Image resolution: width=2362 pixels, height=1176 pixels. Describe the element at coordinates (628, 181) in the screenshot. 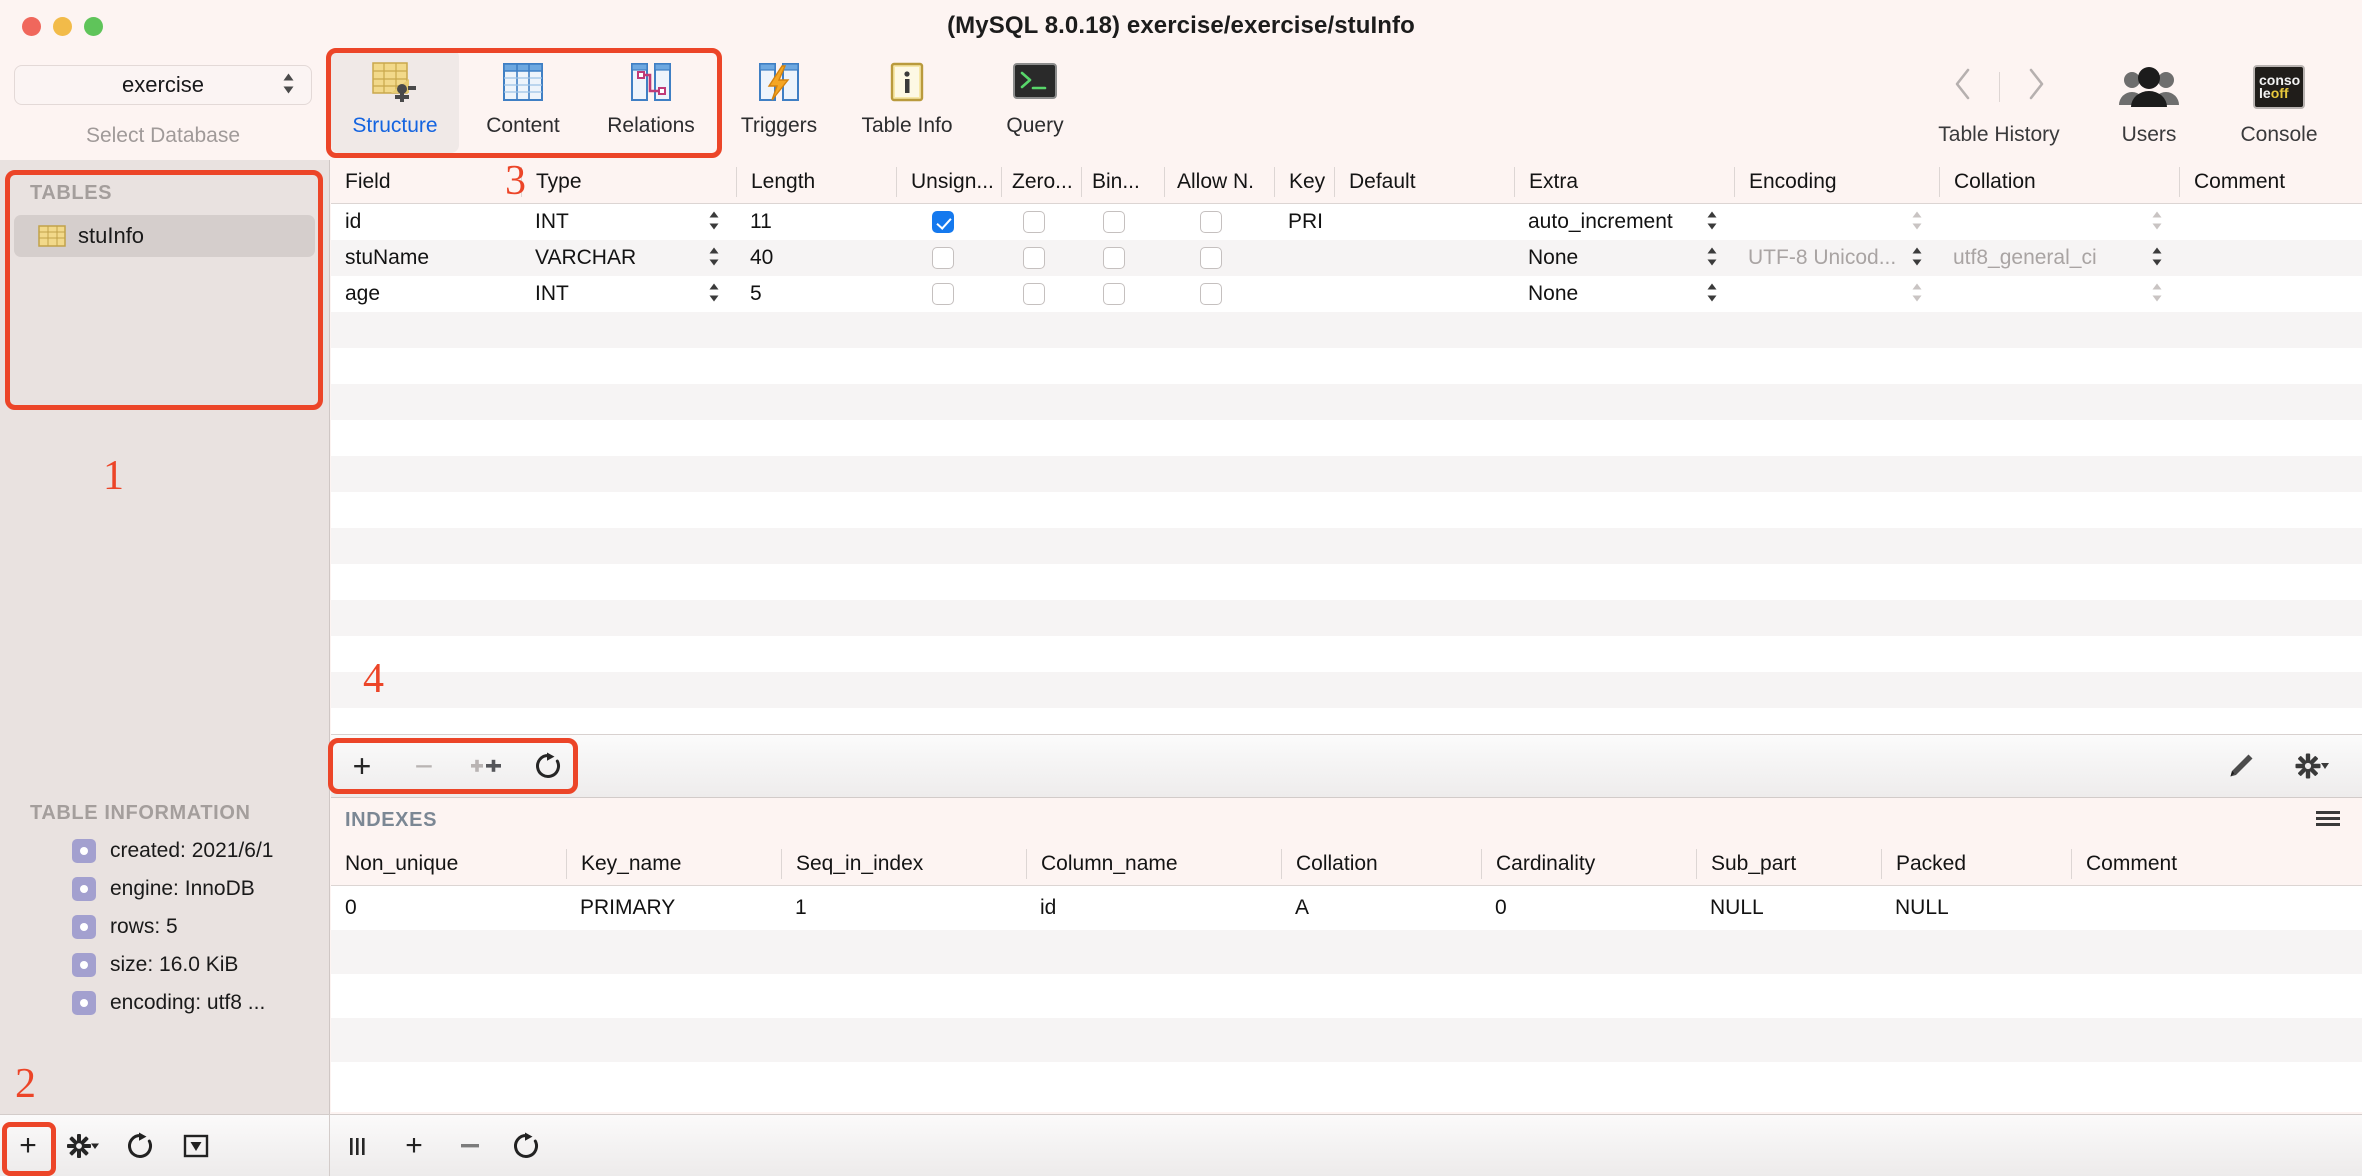

I see `col-header-type: Type` at that location.